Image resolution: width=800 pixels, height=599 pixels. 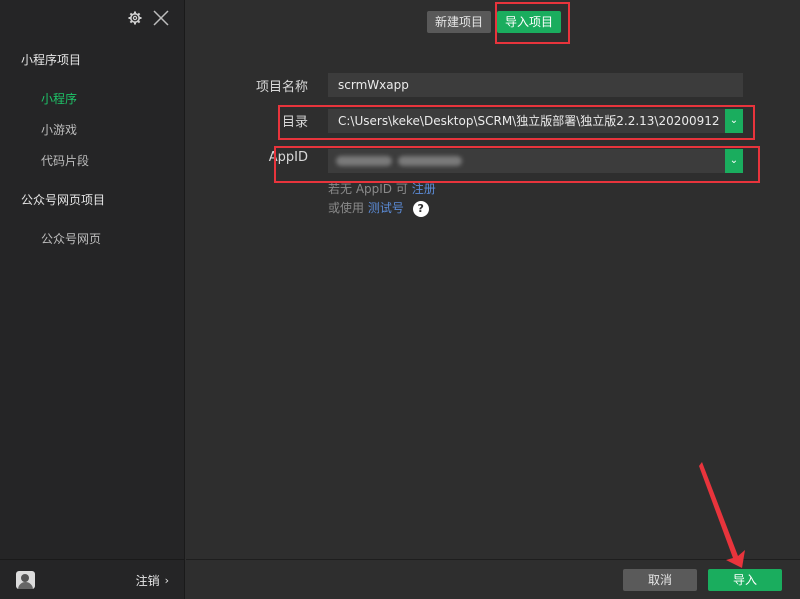 What do you see at coordinates (494, 22) in the screenshot?
I see `project-tabs: 新建项目 导入项目` at bounding box center [494, 22].